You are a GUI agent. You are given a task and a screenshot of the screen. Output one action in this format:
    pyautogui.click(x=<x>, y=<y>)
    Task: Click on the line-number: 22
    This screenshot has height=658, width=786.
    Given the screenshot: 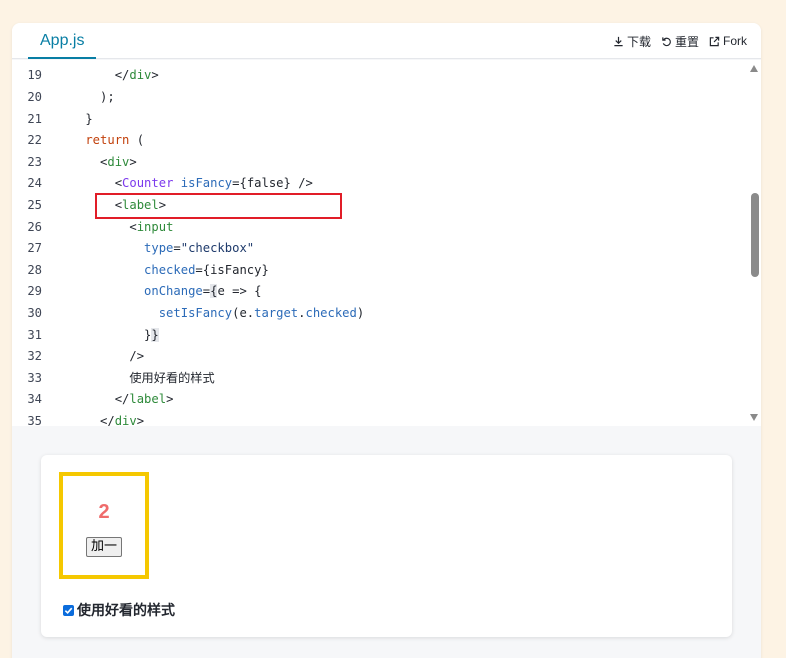 What is the action you would take?
    pyautogui.click(x=34, y=140)
    